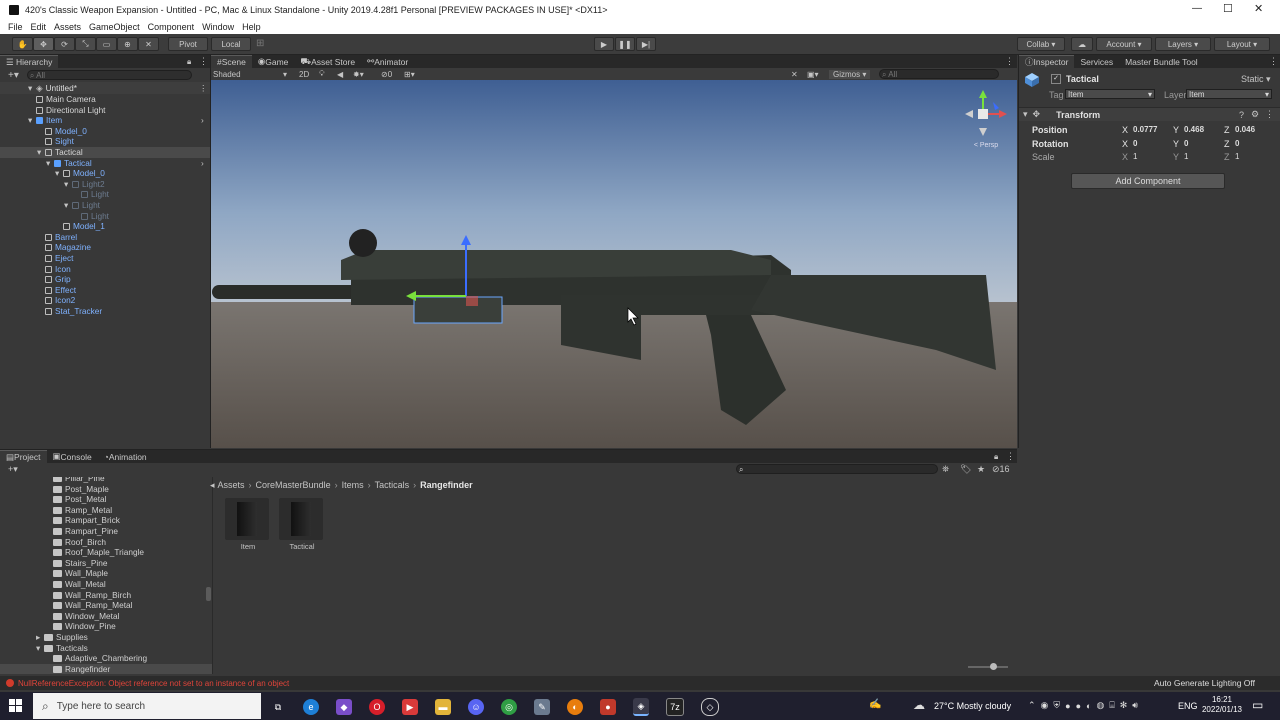 The width and height of the screenshot is (1280, 720). I want to click on discord-icon: ☺, so click(476, 707).